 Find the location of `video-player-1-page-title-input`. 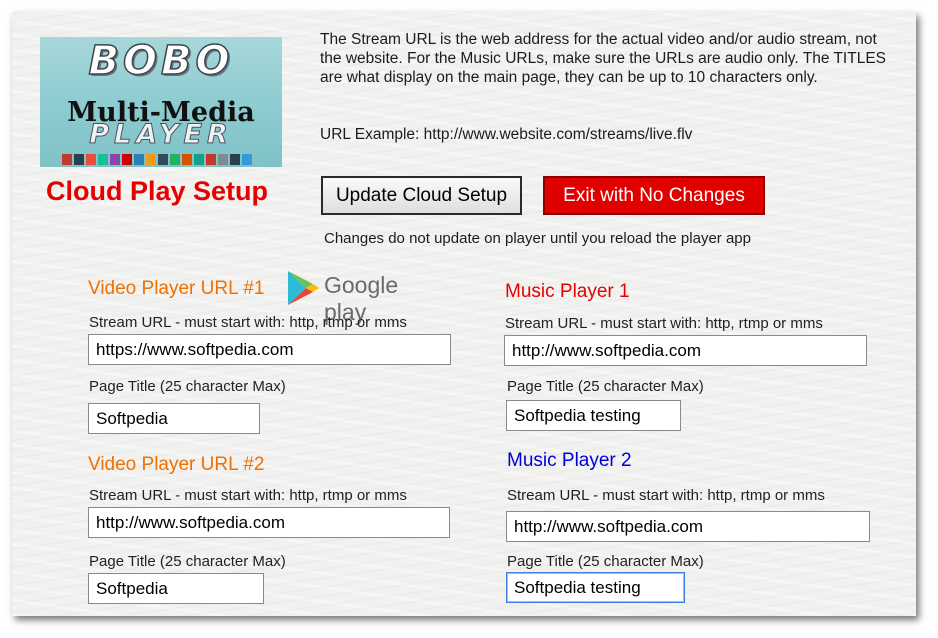

video-player-1-page-title-input is located at coordinates (174, 418).